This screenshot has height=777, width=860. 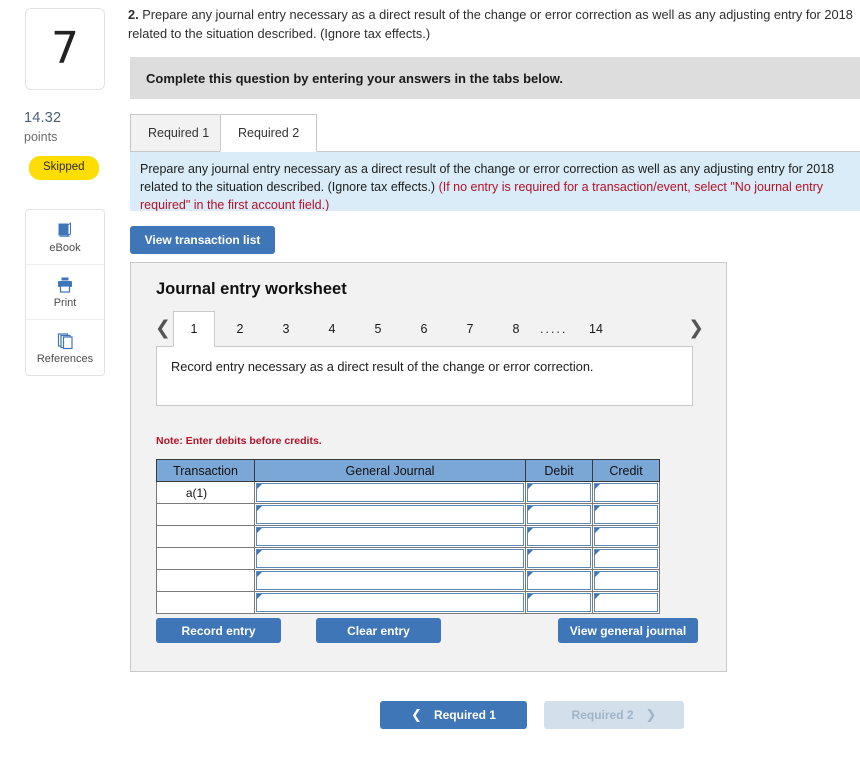 I want to click on pager-page-2: 2, so click(x=240, y=329).